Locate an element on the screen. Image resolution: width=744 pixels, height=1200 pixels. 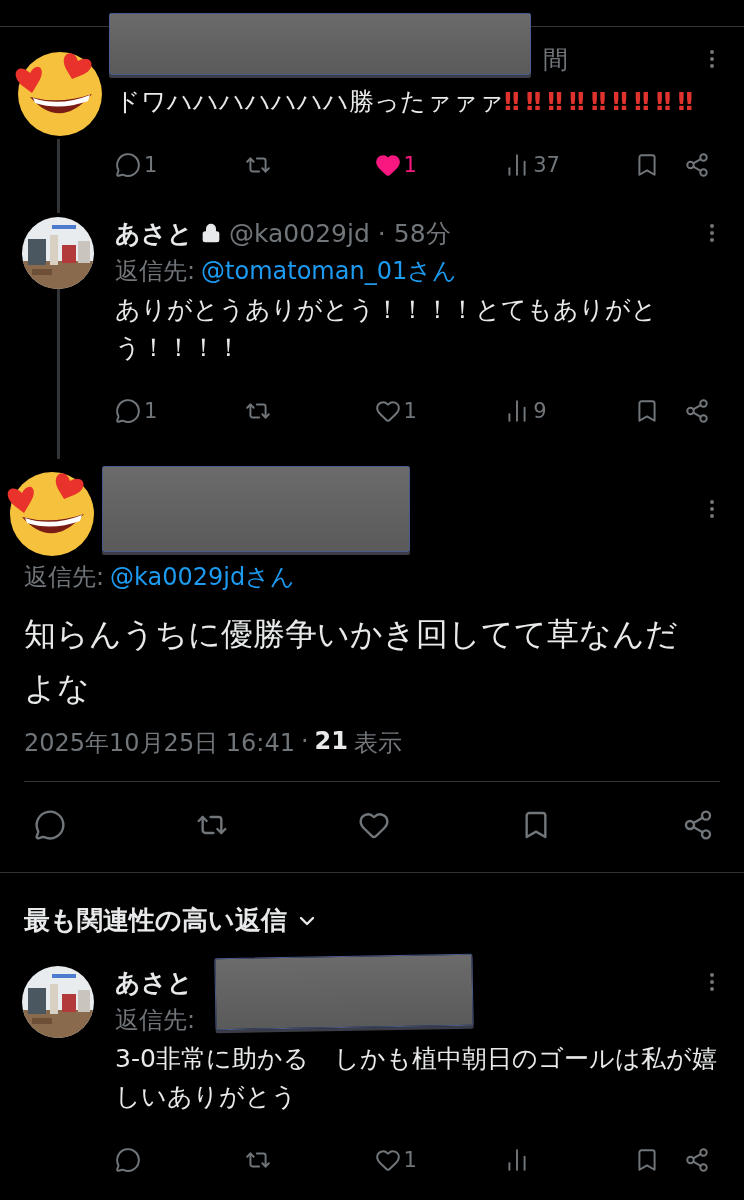
post-text: ドワハハハハハハハ勝ったァァァ‼‼‼‼‼‼‼‼‼ is located at coordinates (408, 102).